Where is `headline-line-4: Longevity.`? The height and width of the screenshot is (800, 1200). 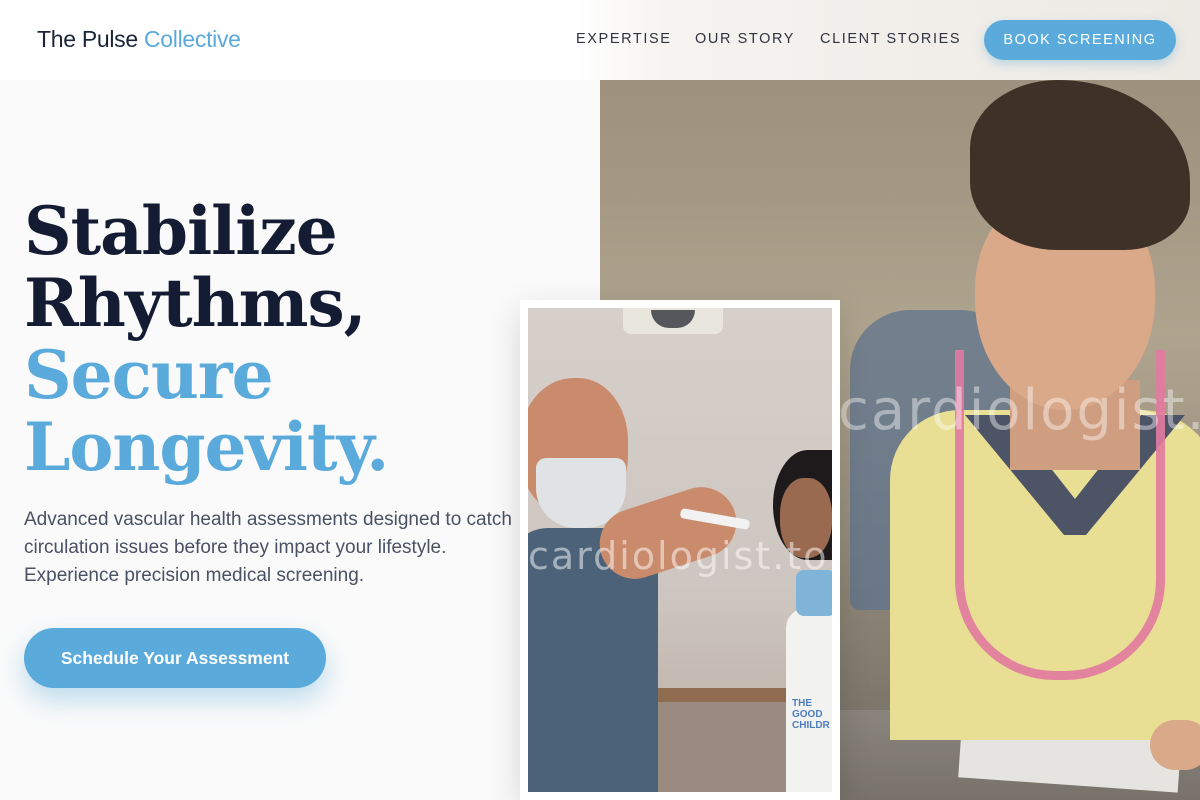
headline-line-4: Longevity. is located at coordinates (206, 447).